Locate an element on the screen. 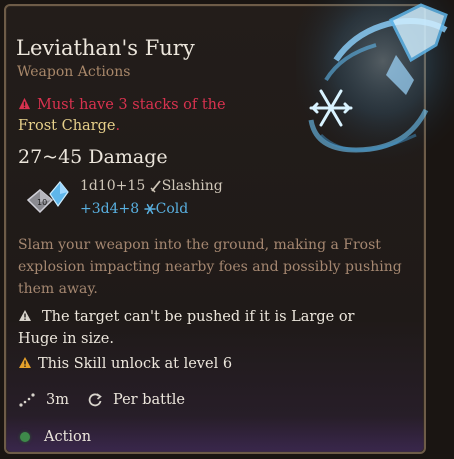 Image resolution: width=454 pixels, height=459 pixels. warning-icon is located at coordinates (24, 103).